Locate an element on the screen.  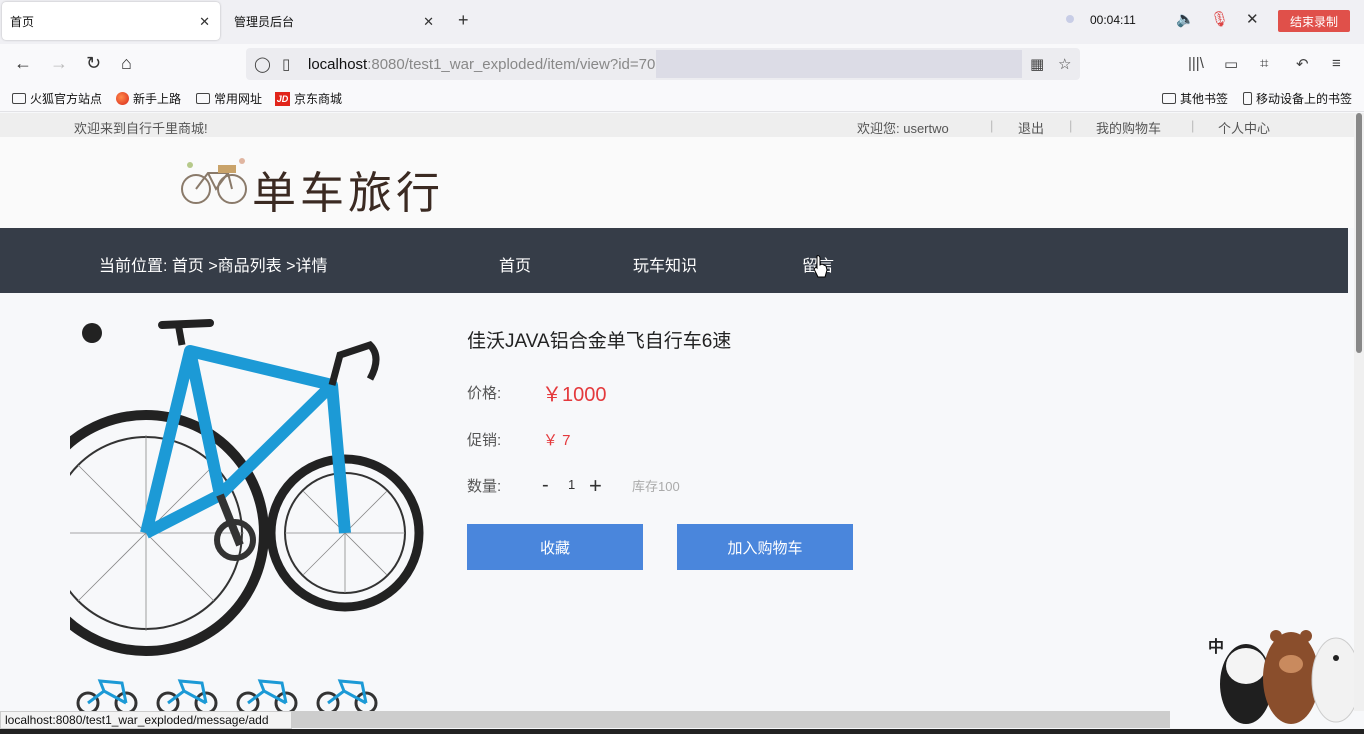
mic-muted-icon: 🎙 is located at coordinates (1219, 19).